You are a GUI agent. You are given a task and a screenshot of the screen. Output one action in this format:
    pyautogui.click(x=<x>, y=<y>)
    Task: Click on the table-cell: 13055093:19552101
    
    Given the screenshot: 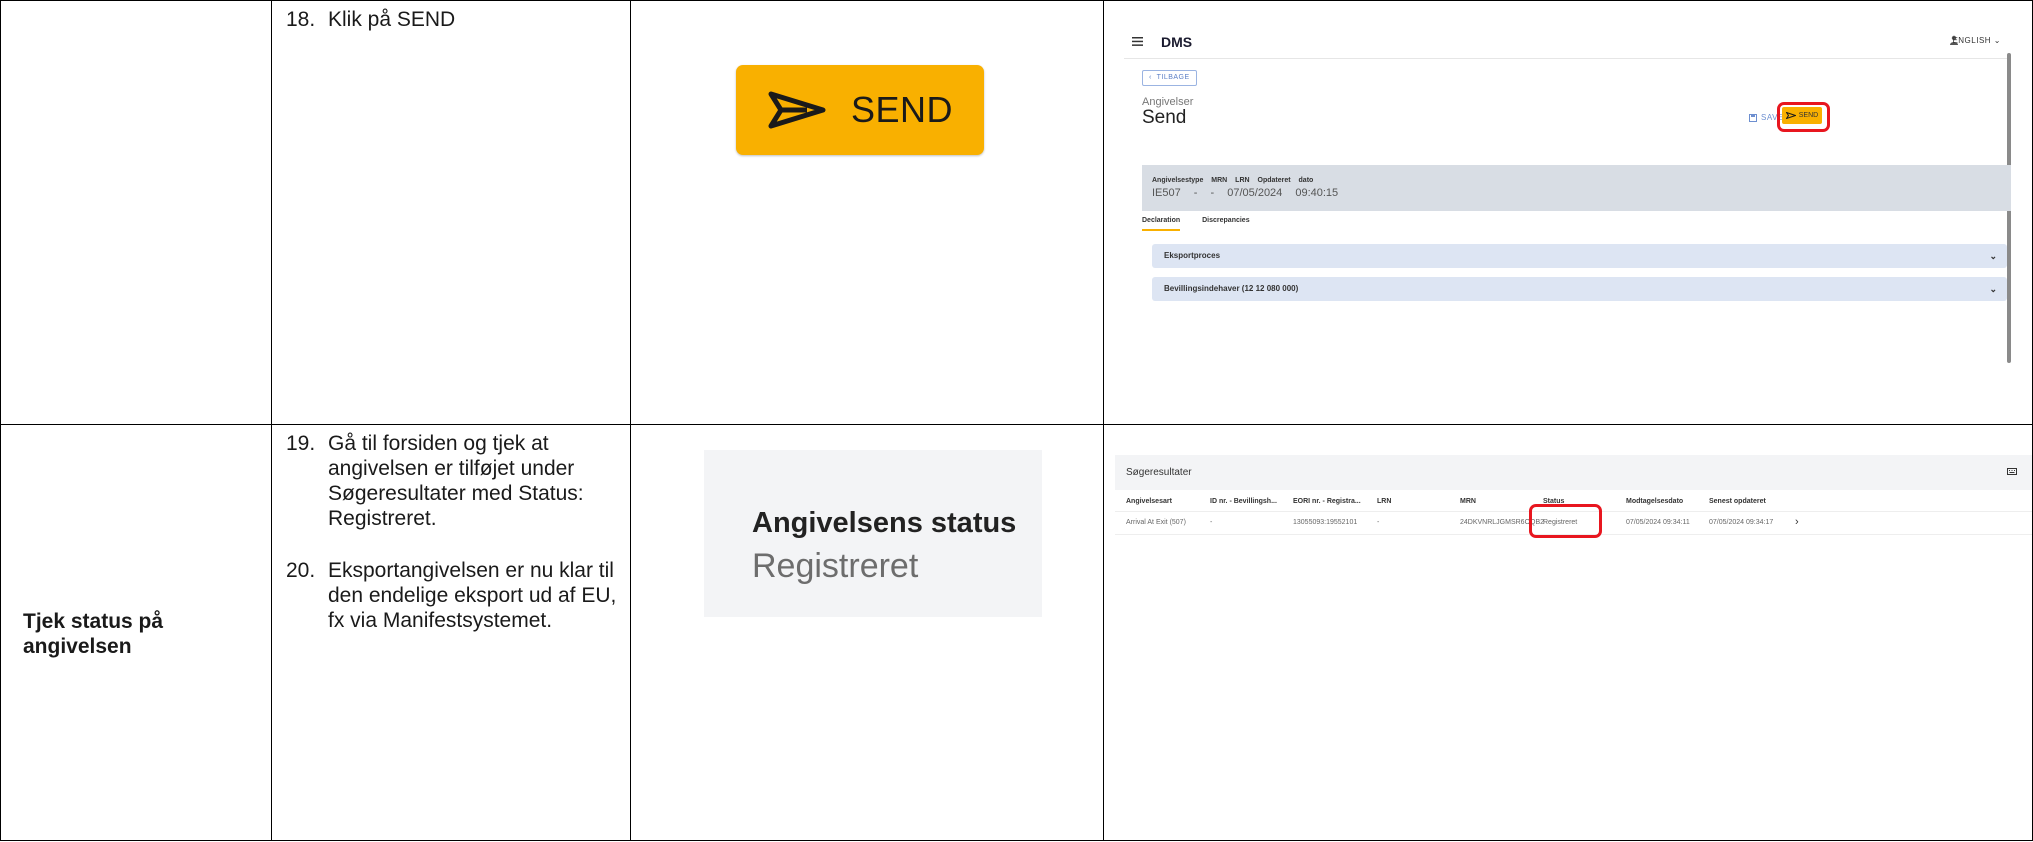 What is the action you would take?
    pyautogui.click(x=1325, y=522)
    